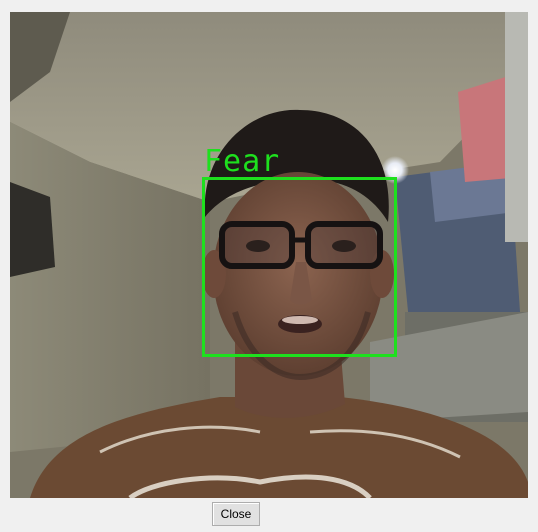  I want to click on close-button: Close, so click(236, 514).